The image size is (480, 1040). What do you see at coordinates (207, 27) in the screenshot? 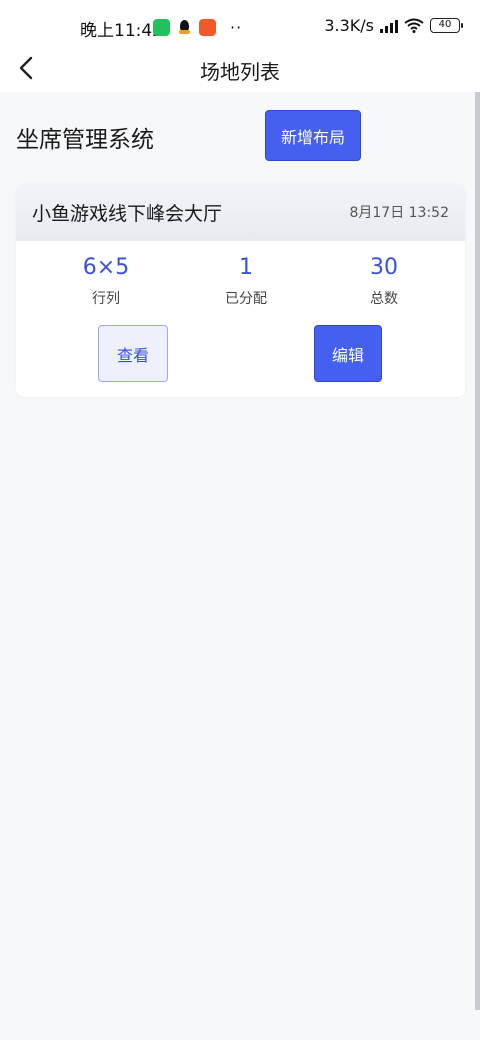
I see `shopping-app-icon` at bounding box center [207, 27].